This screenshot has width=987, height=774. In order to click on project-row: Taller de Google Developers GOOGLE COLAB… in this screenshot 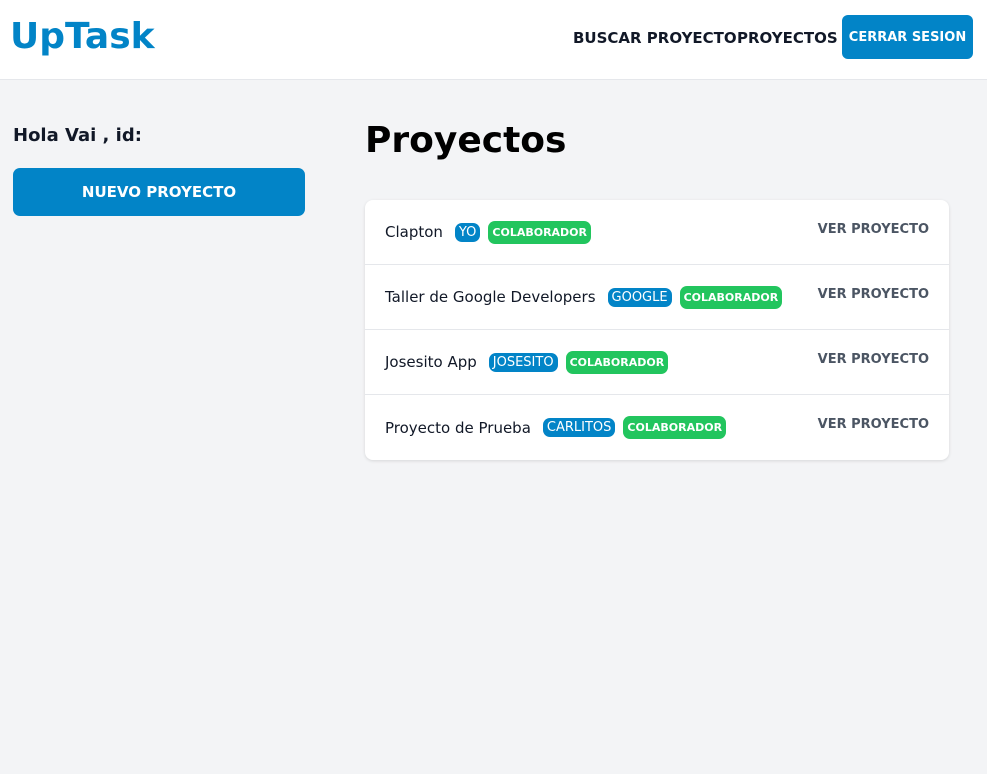, I will do `click(657, 297)`.